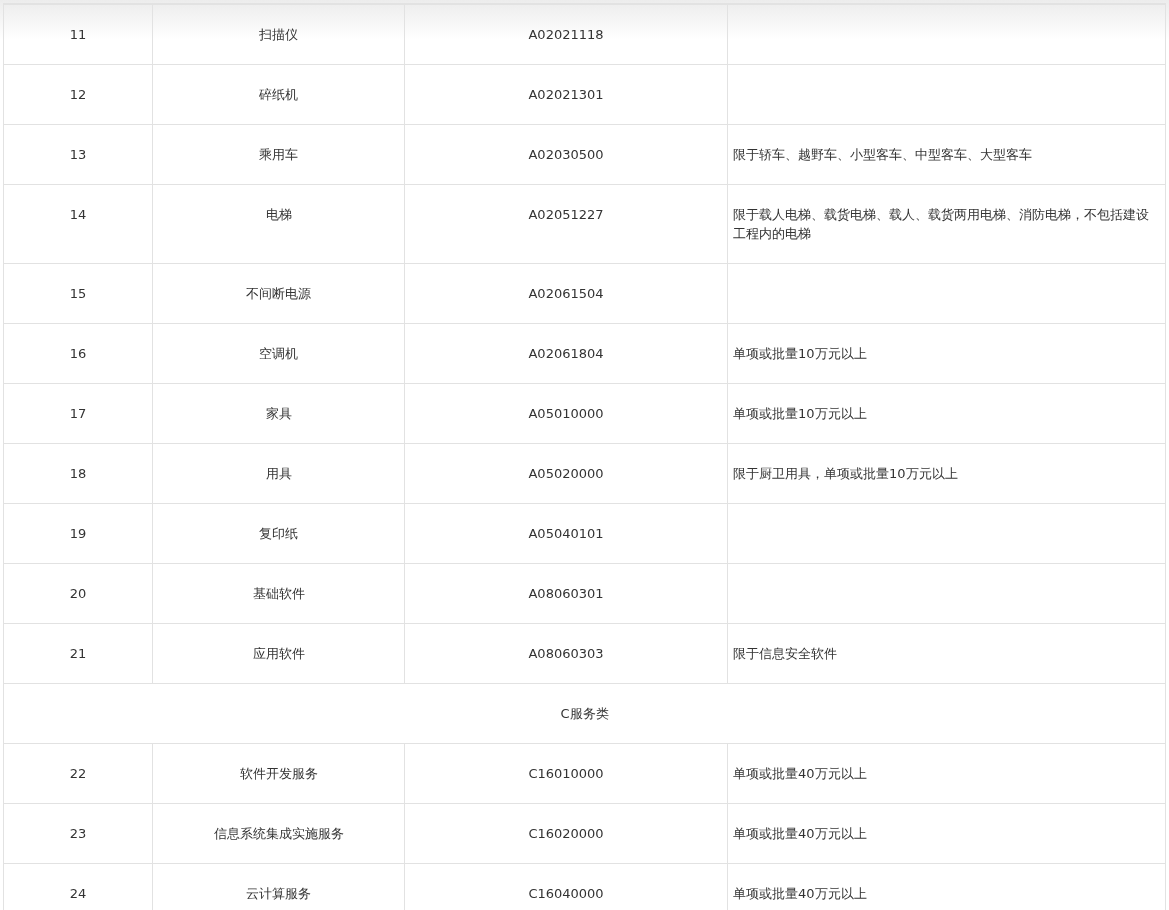  What do you see at coordinates (566, 293) in the screenshot?
I see `item-code: A02061504` at bounding box center [566, 293].